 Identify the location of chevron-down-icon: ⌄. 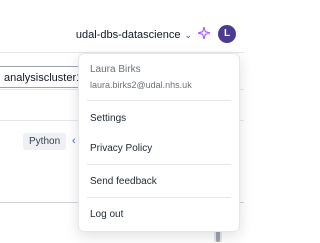
(188, 34).